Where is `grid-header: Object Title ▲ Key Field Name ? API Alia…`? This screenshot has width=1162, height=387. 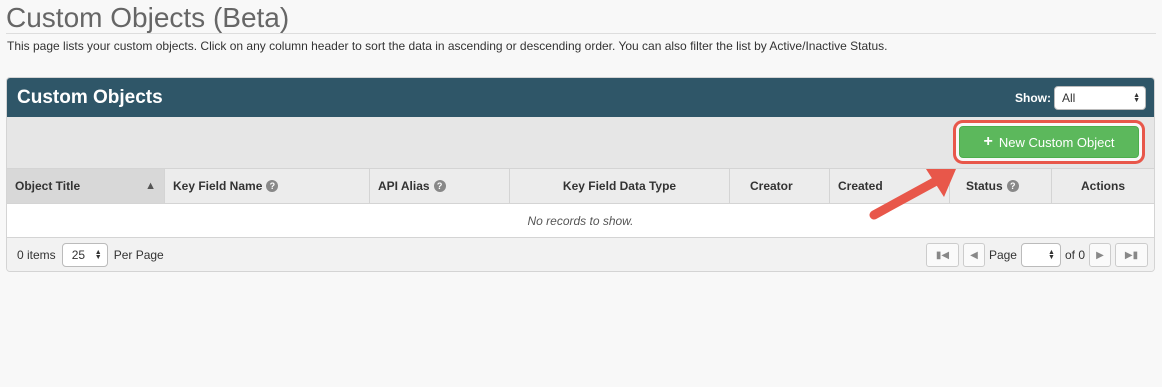
grid-header: Object Title ▲ Key Field Name ? API Alia… is located at coordinates (580, 186).